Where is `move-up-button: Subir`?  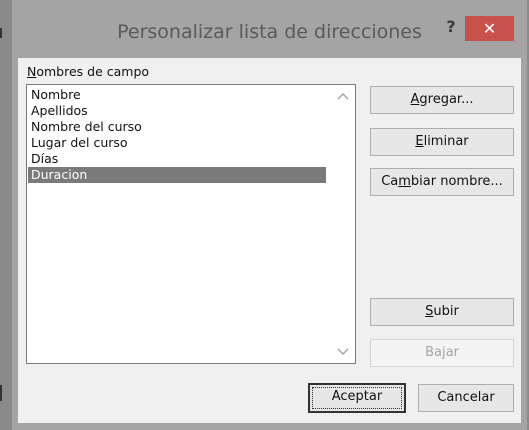
move-up-button: Subir is located at coordinates (442, 312).